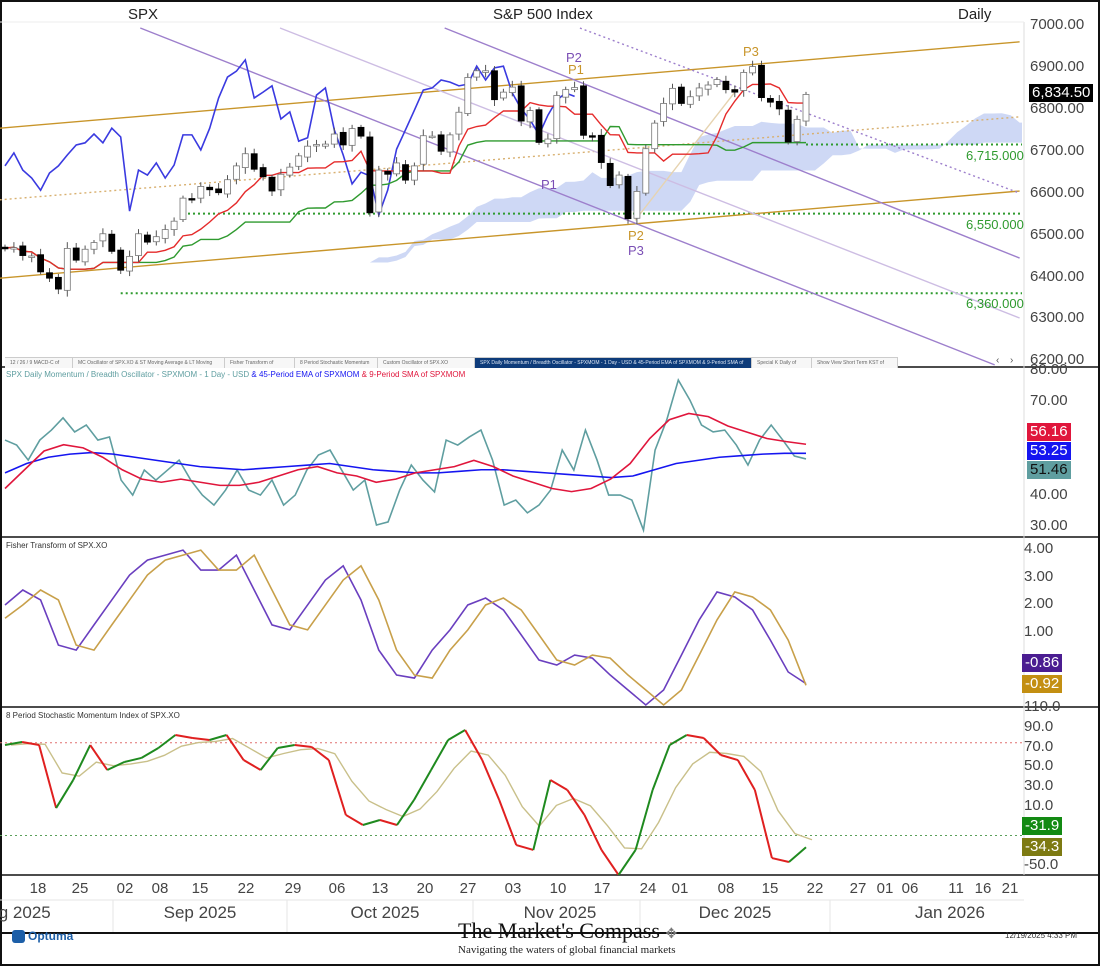 Image resolution: width=1100 pixels, height=966 pixels. Describe the element at coordinates (468, 888) in the screenshot. I see `date-day-label: 27` at that location.